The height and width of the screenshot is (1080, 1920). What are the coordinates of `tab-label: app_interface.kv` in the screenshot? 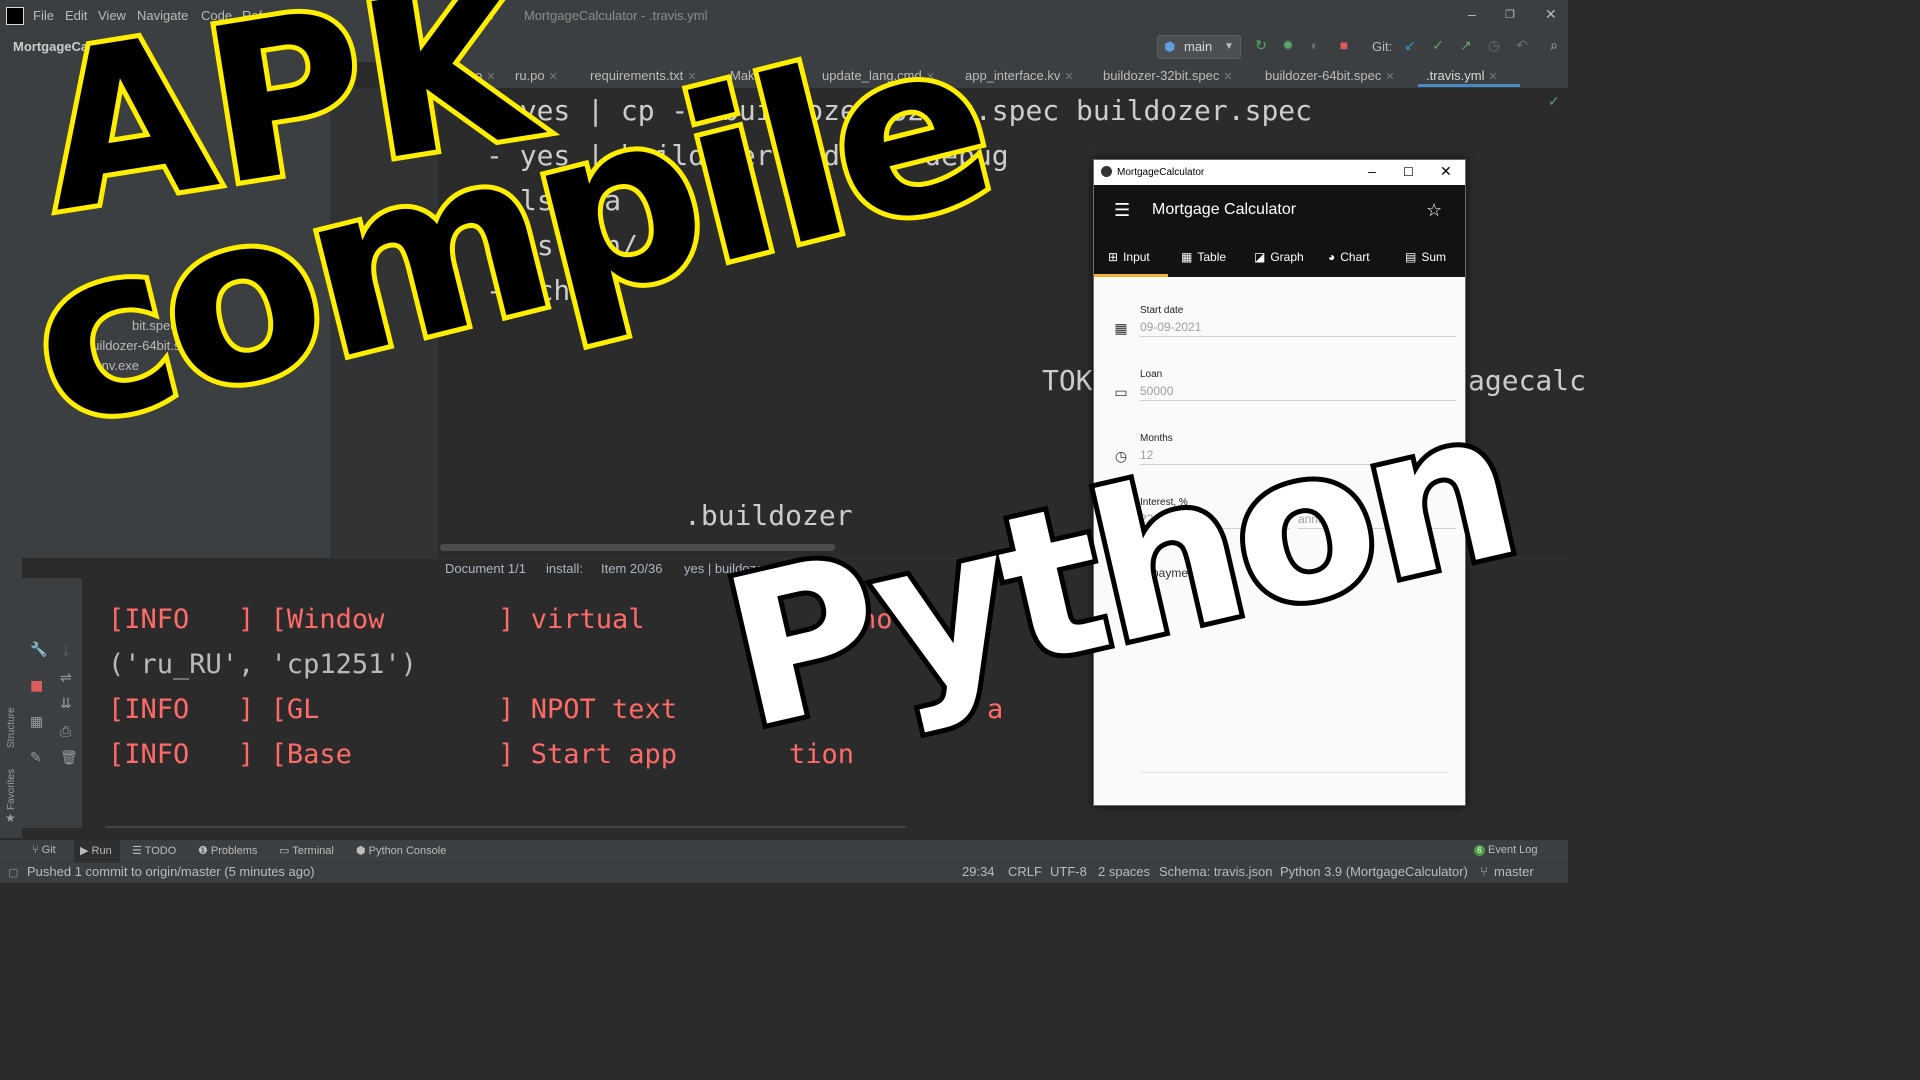 It's located at (1012, 75).